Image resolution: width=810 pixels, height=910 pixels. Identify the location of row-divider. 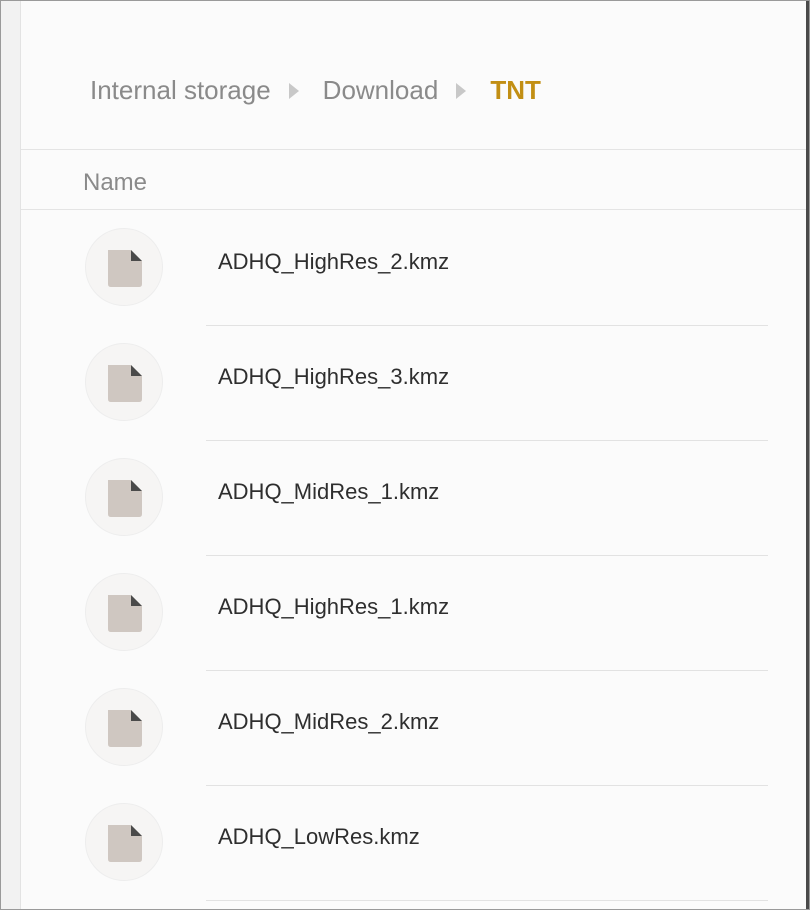
(487, 900).